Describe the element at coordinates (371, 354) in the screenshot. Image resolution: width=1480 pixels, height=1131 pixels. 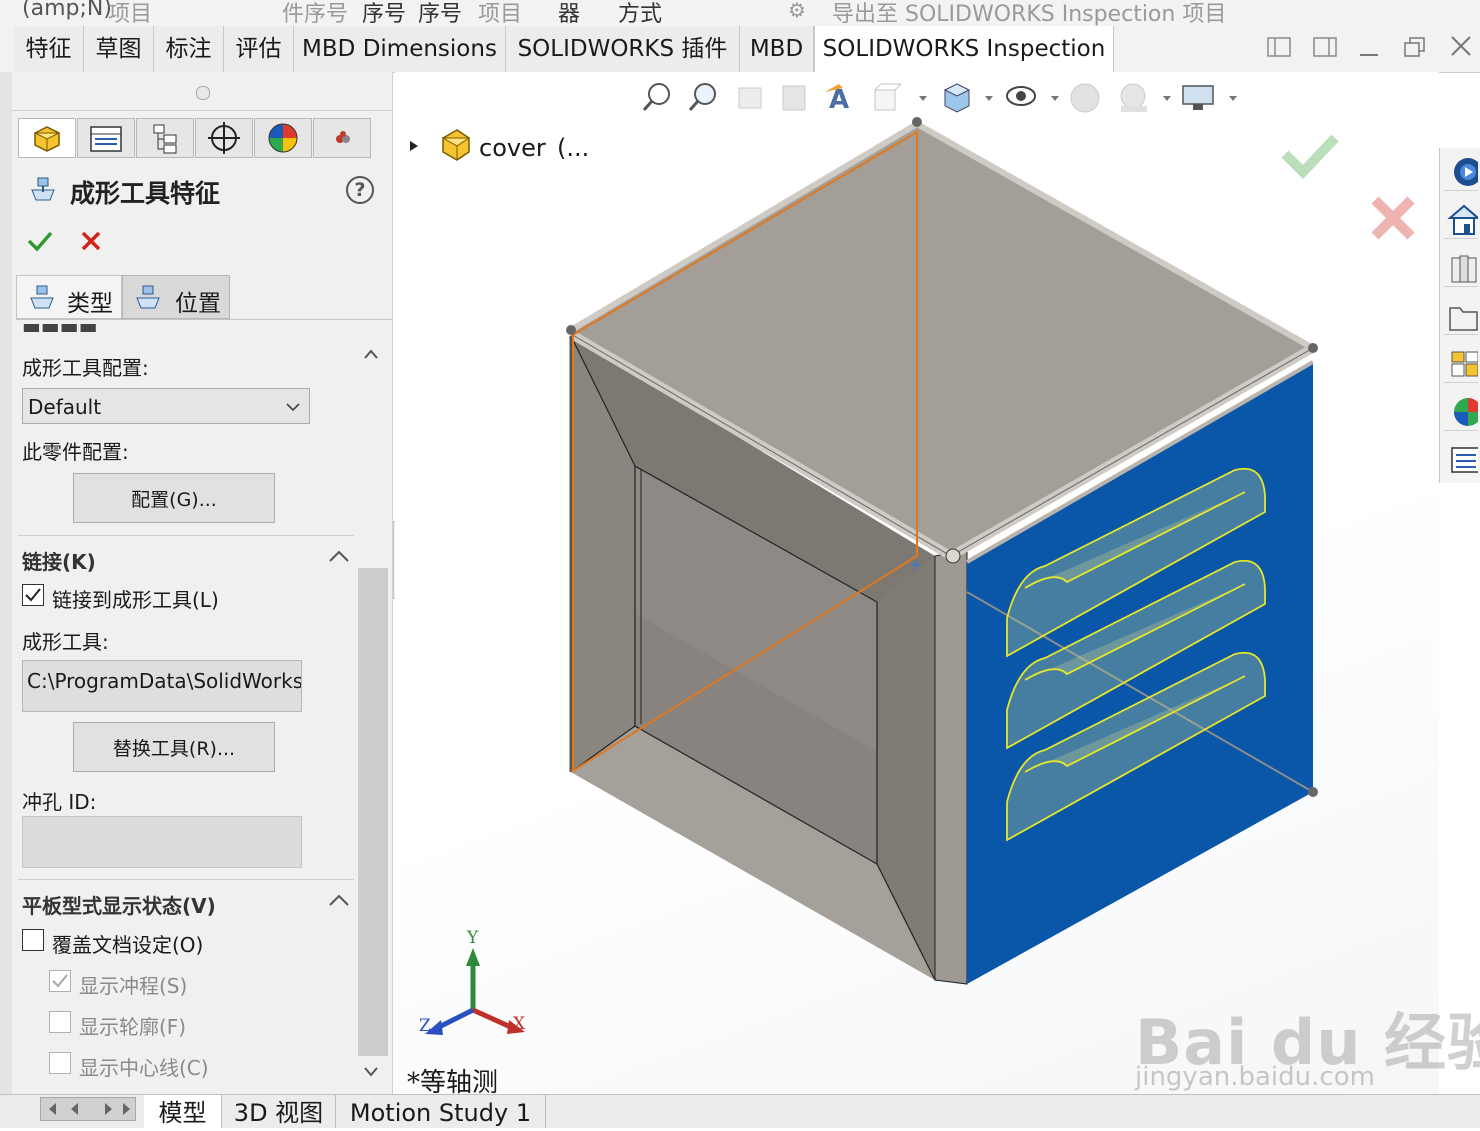
I see `scroll-up-icon` at that location.